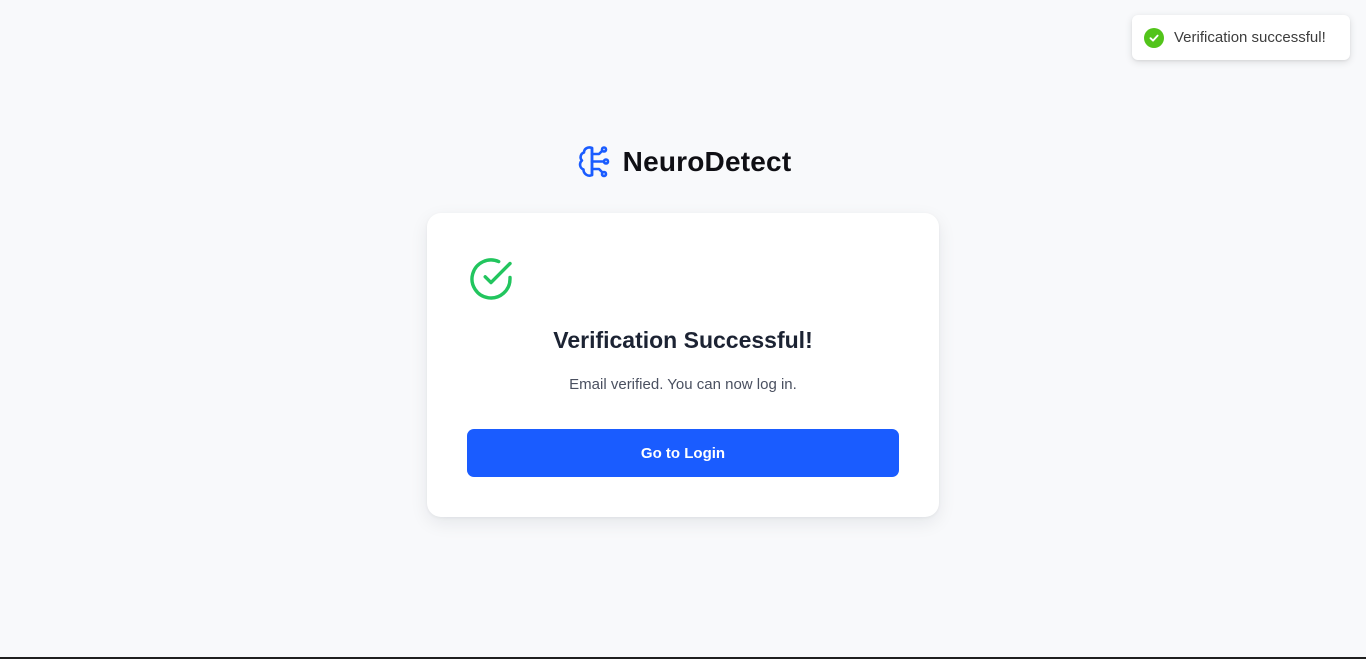  I want to click on toast-message: Verification successful!, so click(1250, 37).